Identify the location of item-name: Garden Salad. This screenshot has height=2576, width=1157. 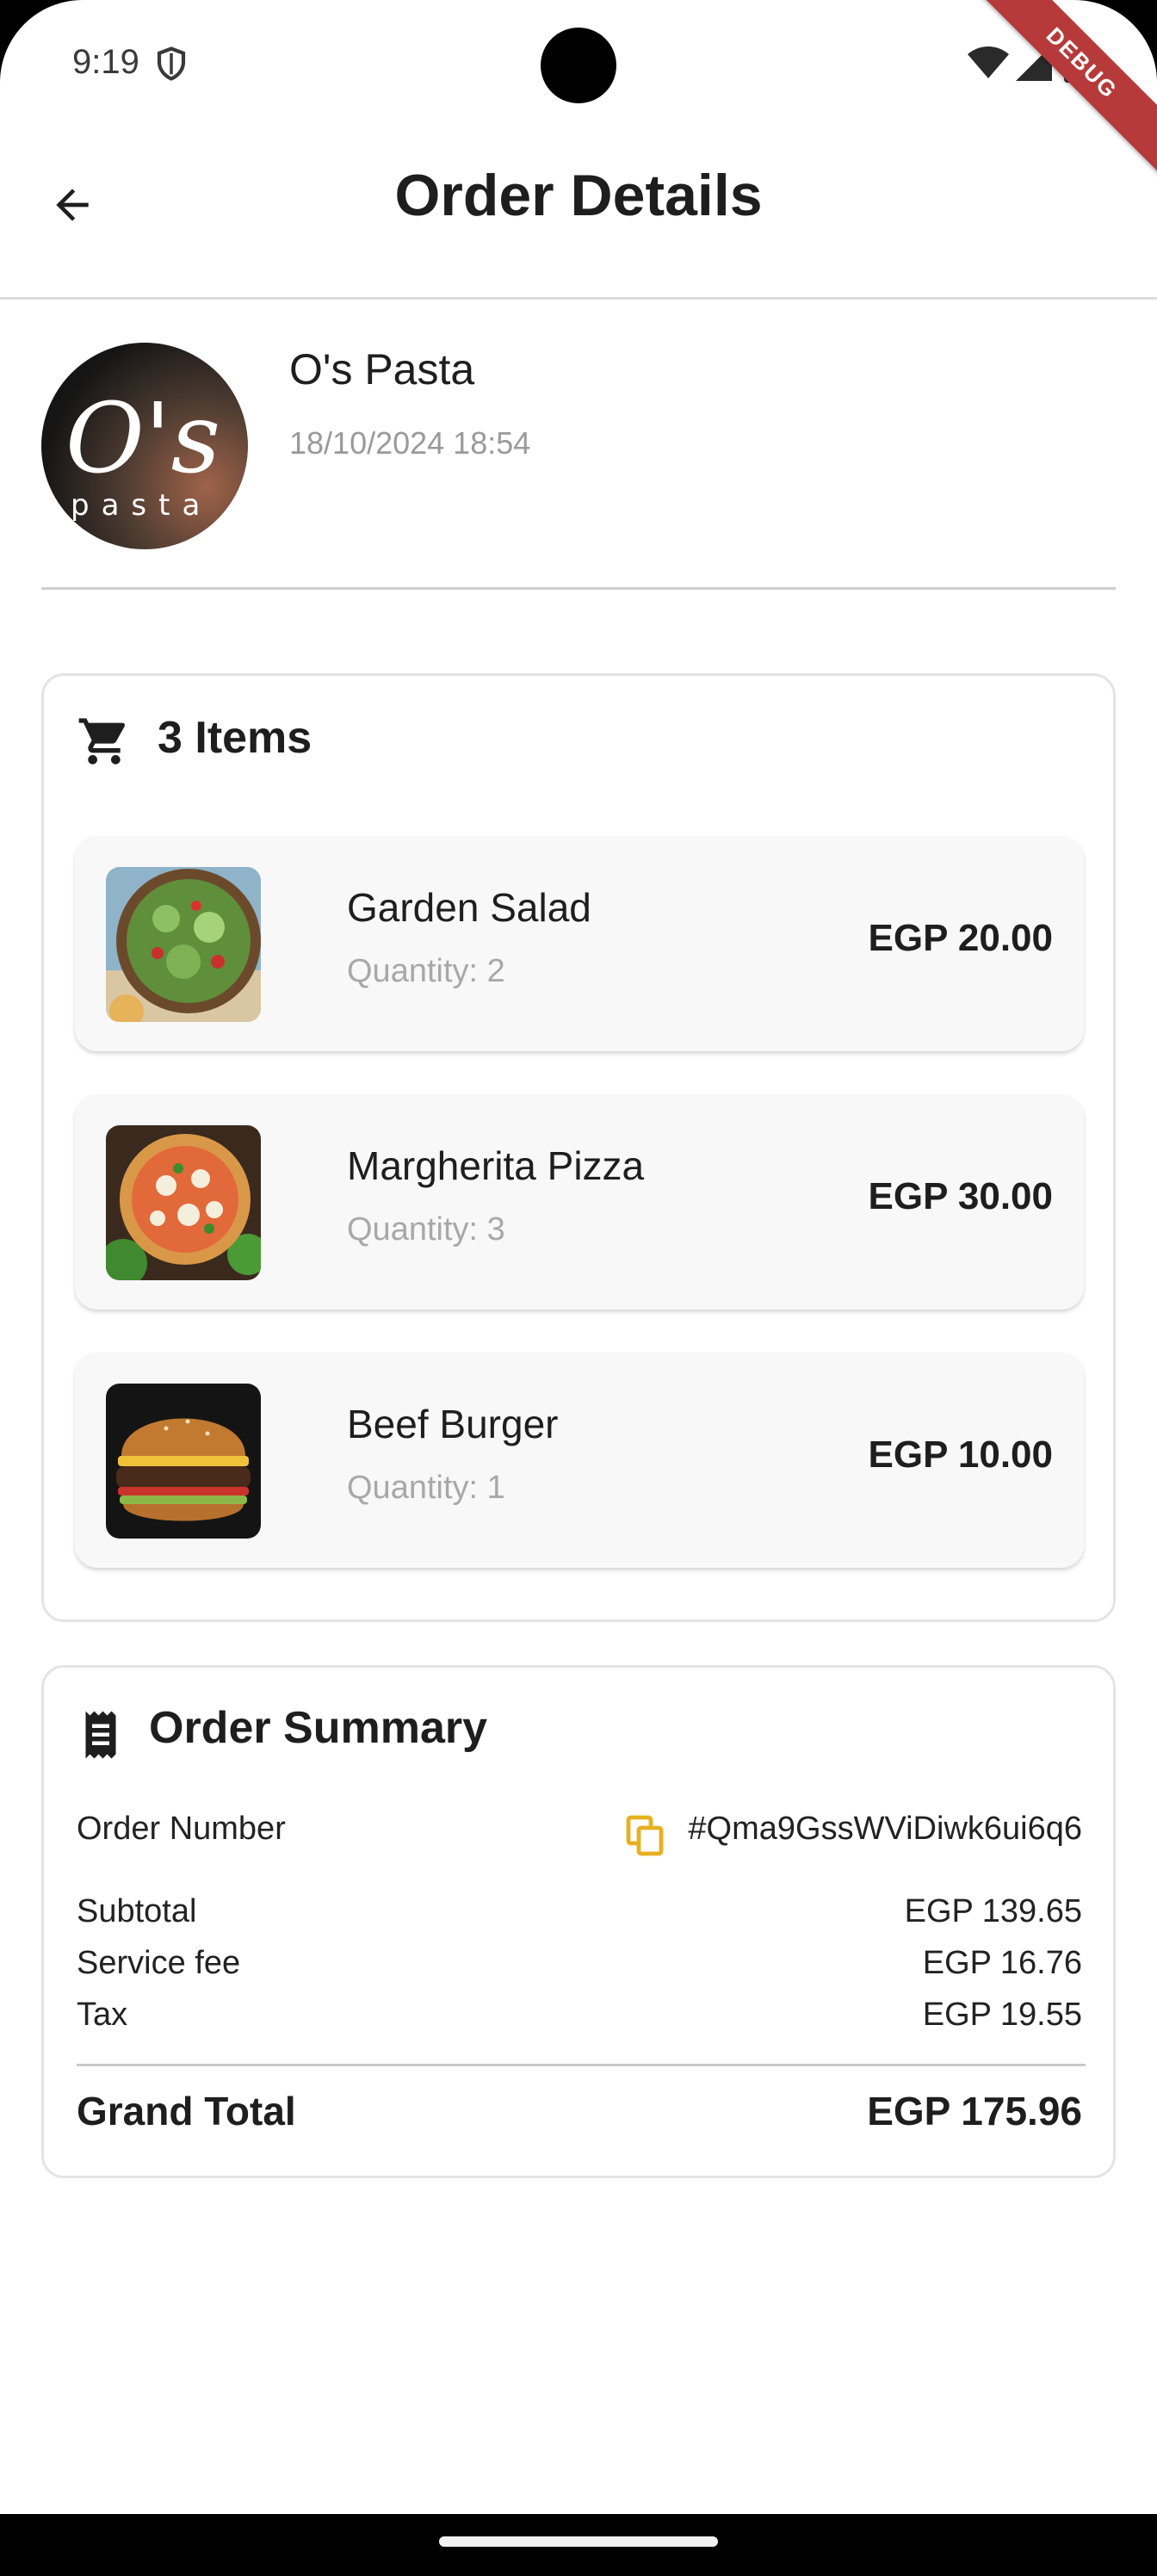
(469, 907).